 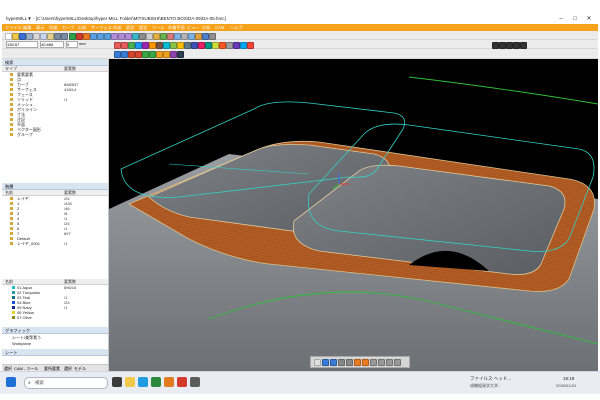 I want to click on edge-icon, so click(x=143, y=382).